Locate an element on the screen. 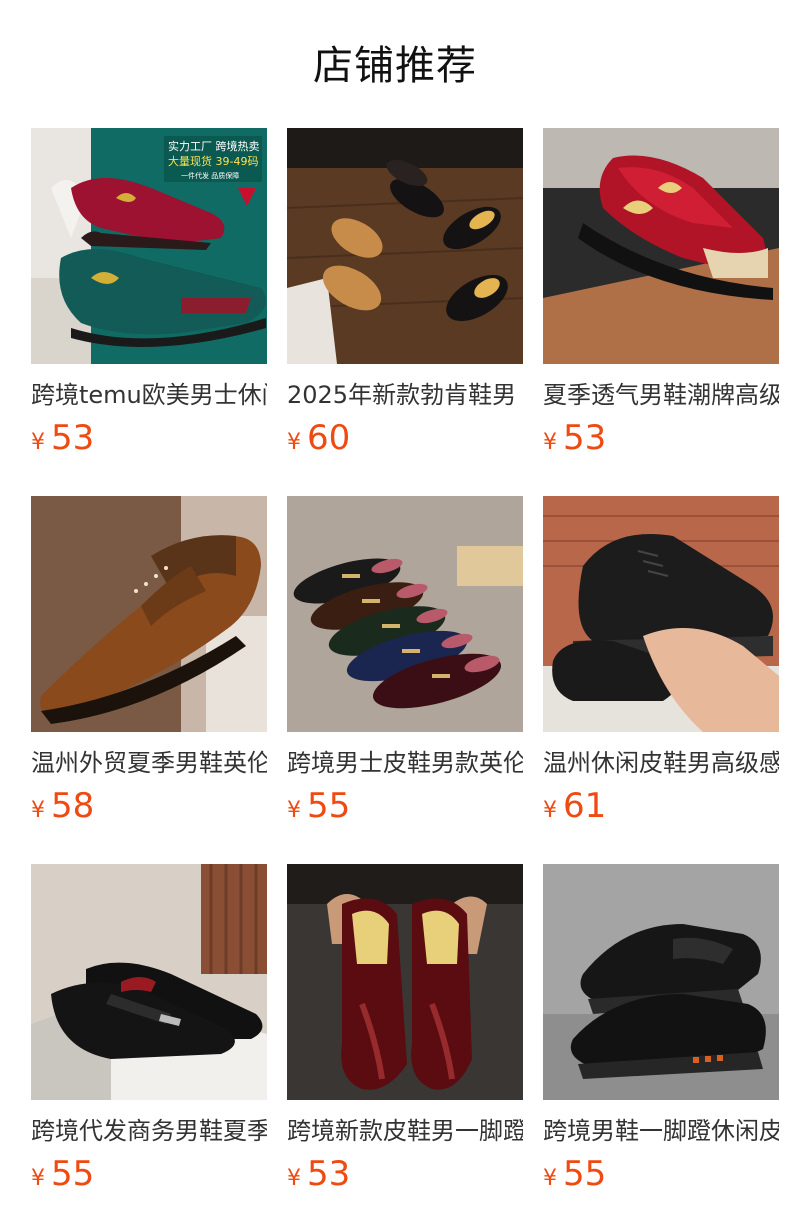 This screenshot has width=790, height=1232. horsebit-loafer-icon is located at coordinates (405, 614).